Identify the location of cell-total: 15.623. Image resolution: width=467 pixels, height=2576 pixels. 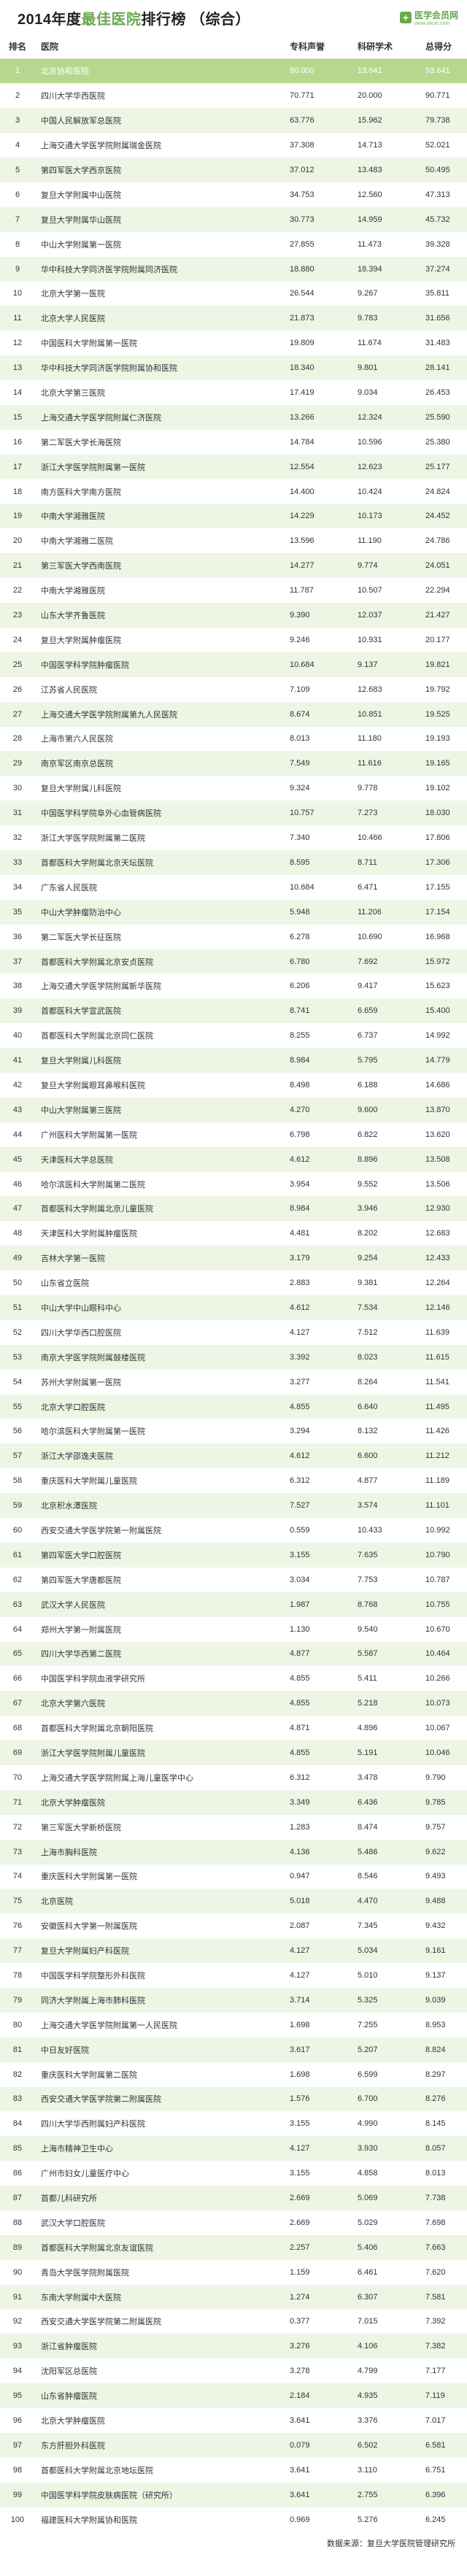
(437, 986).